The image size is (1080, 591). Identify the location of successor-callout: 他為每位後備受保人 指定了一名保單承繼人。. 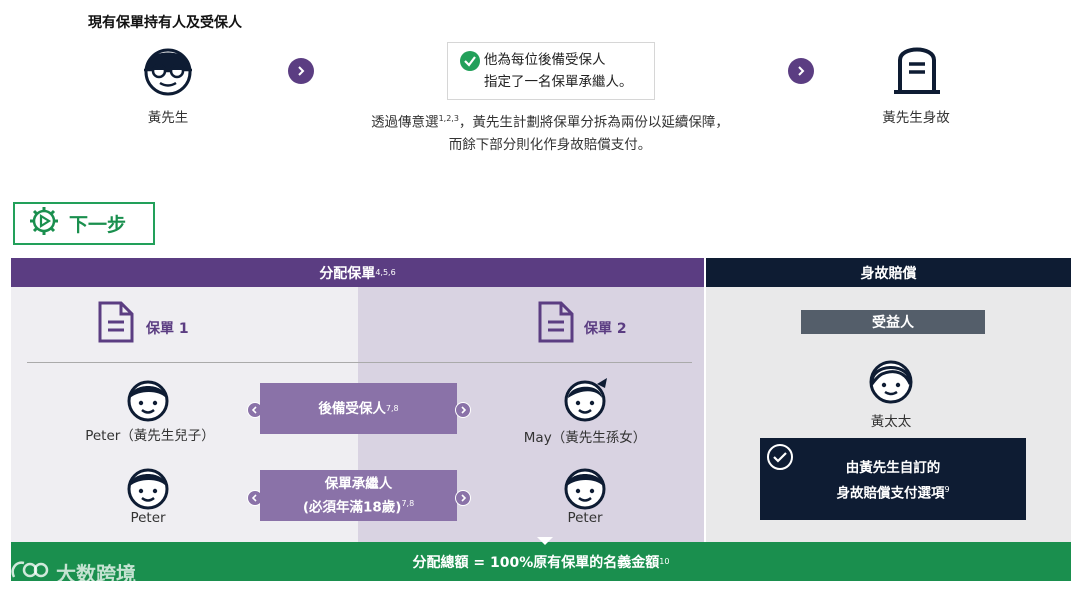
(551, 71).